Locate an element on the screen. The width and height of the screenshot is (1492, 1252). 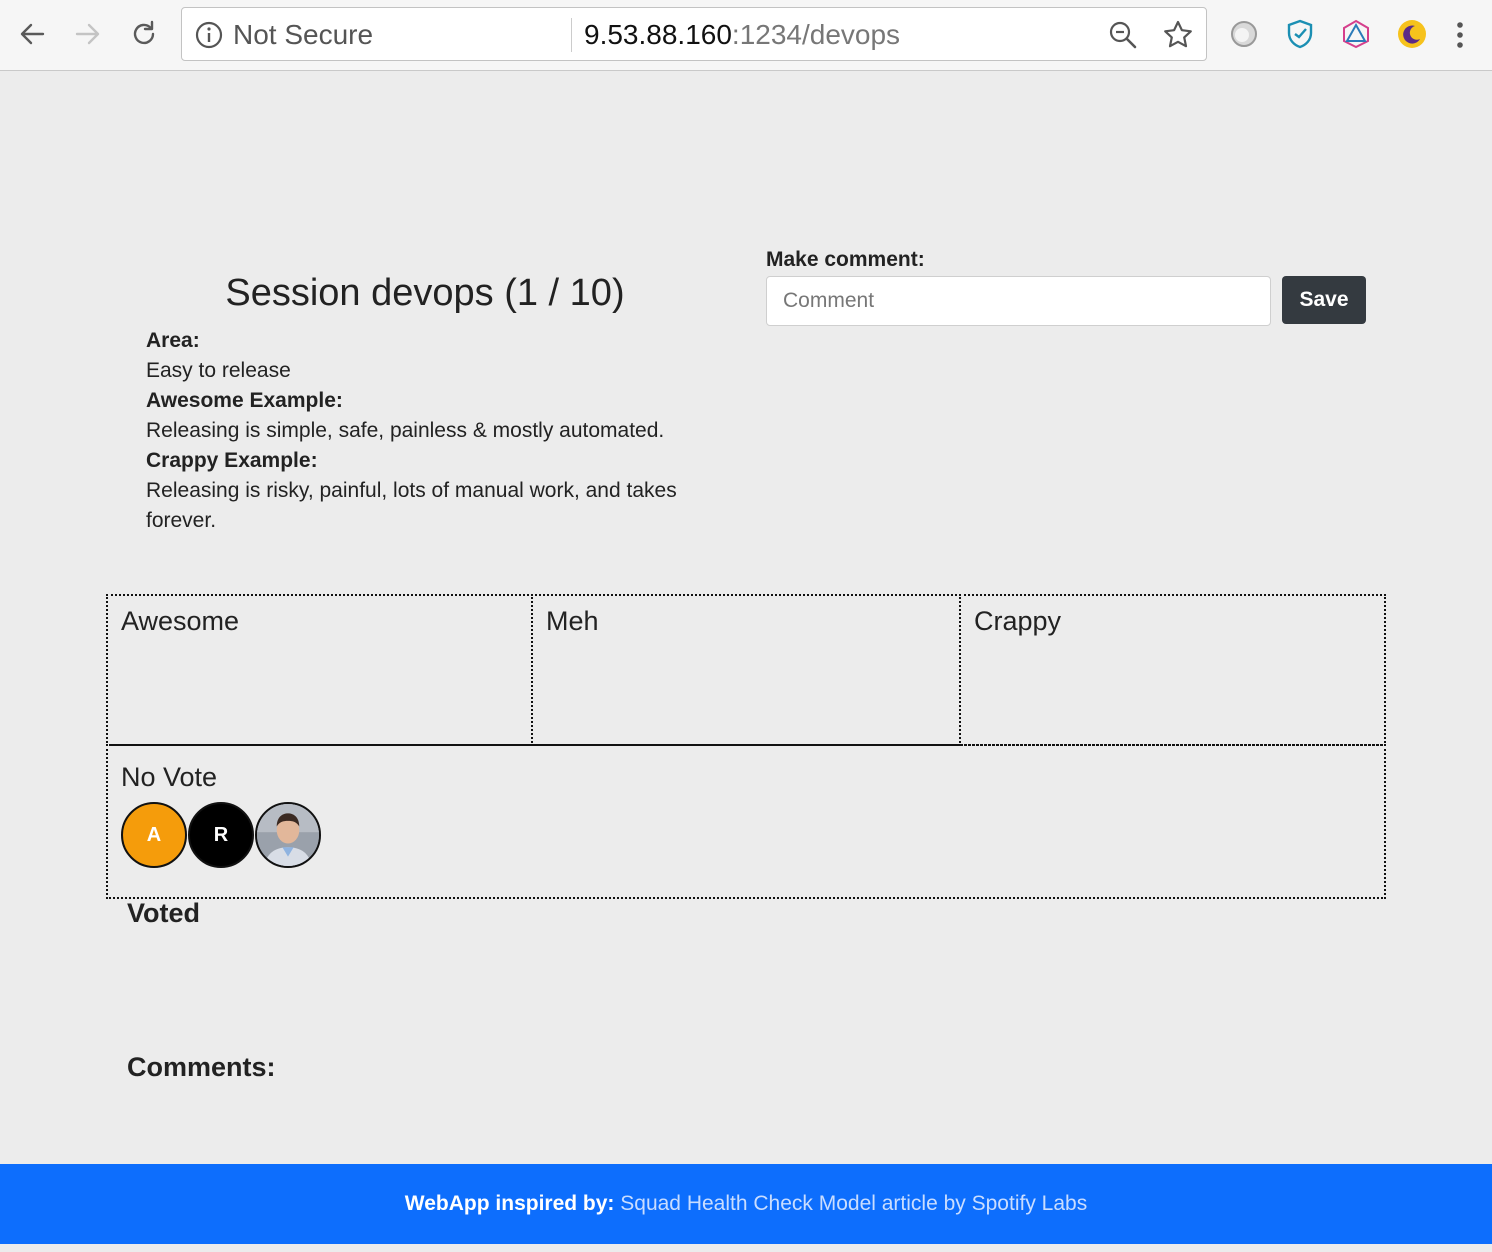
extension-shield-icon is located at coordinates (1300, 34).